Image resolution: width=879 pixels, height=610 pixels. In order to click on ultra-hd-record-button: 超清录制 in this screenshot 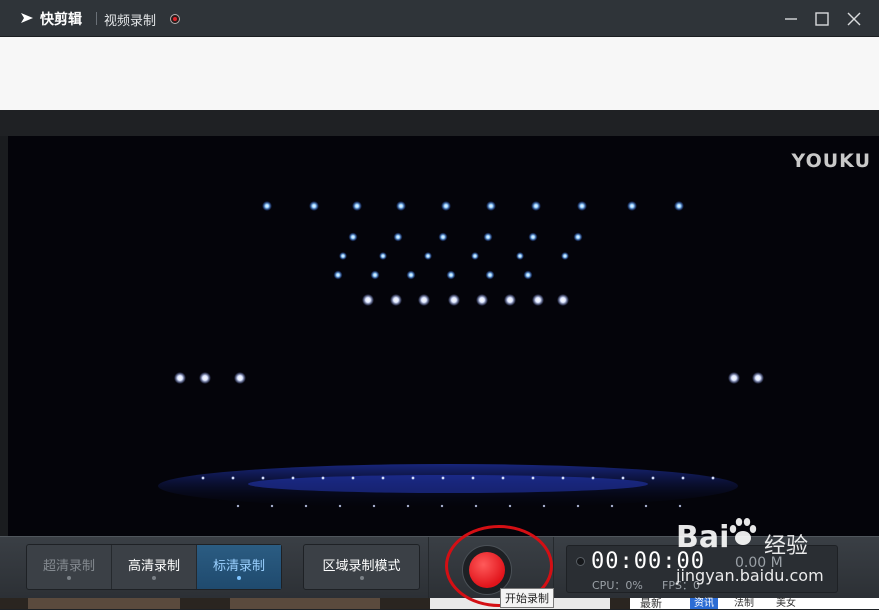, I will do `click(69, 567)`.